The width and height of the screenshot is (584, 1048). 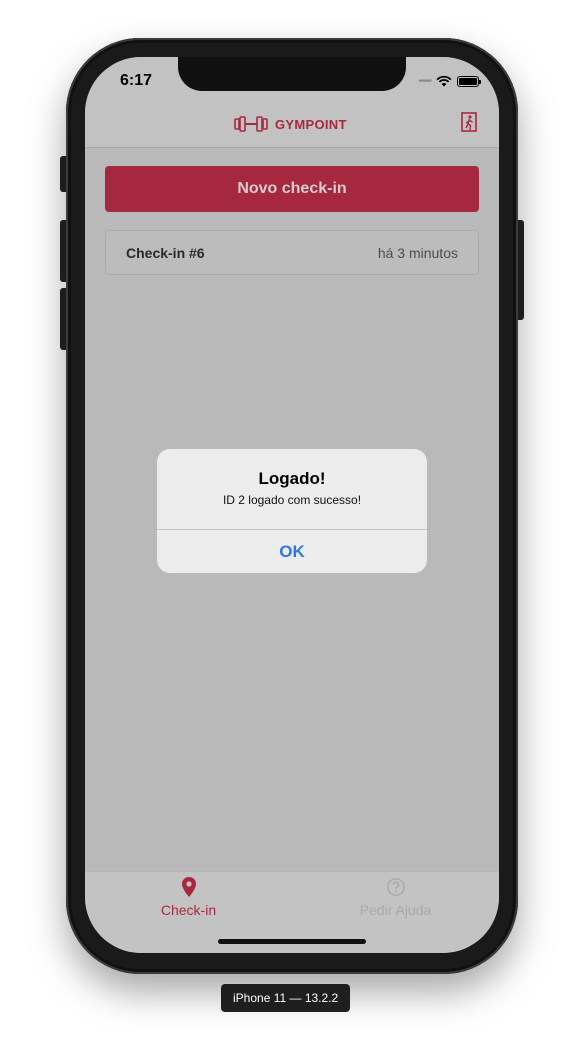 I want to click on alert-dialog: Logado! ID 2 logado com sucesso! OK, so click(x=292, y=511).